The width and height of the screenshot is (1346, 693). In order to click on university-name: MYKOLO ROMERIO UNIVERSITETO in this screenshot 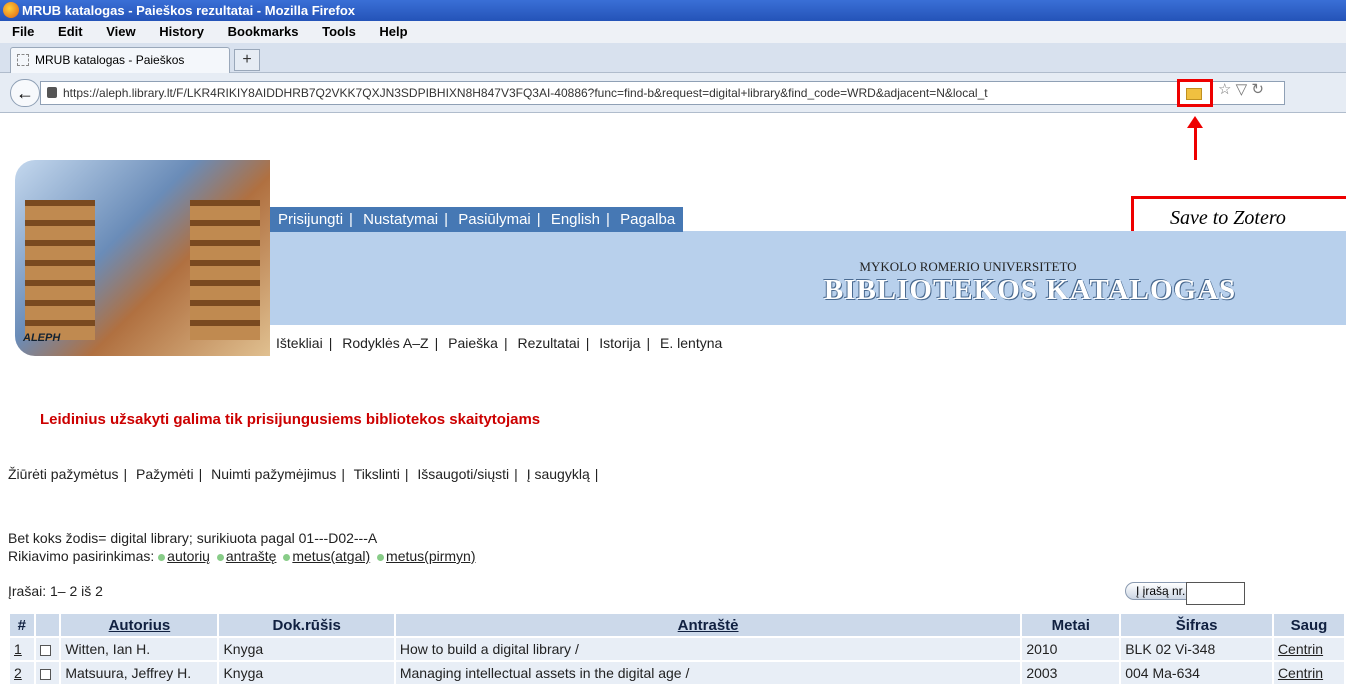, I will do `click(968, 266)`.